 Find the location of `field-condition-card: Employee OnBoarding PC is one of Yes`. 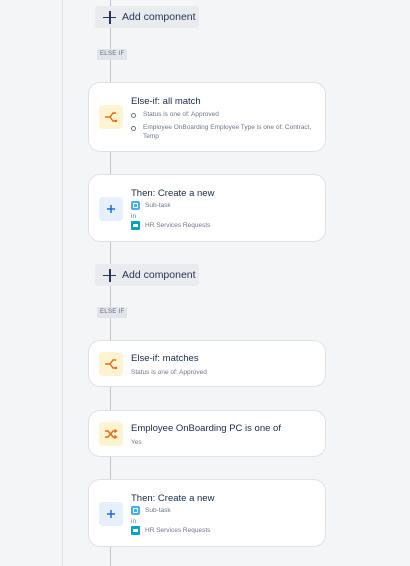

field-condition-card: Employee OnBoarding PC is one of Yes is located at coordinates (207, 433).